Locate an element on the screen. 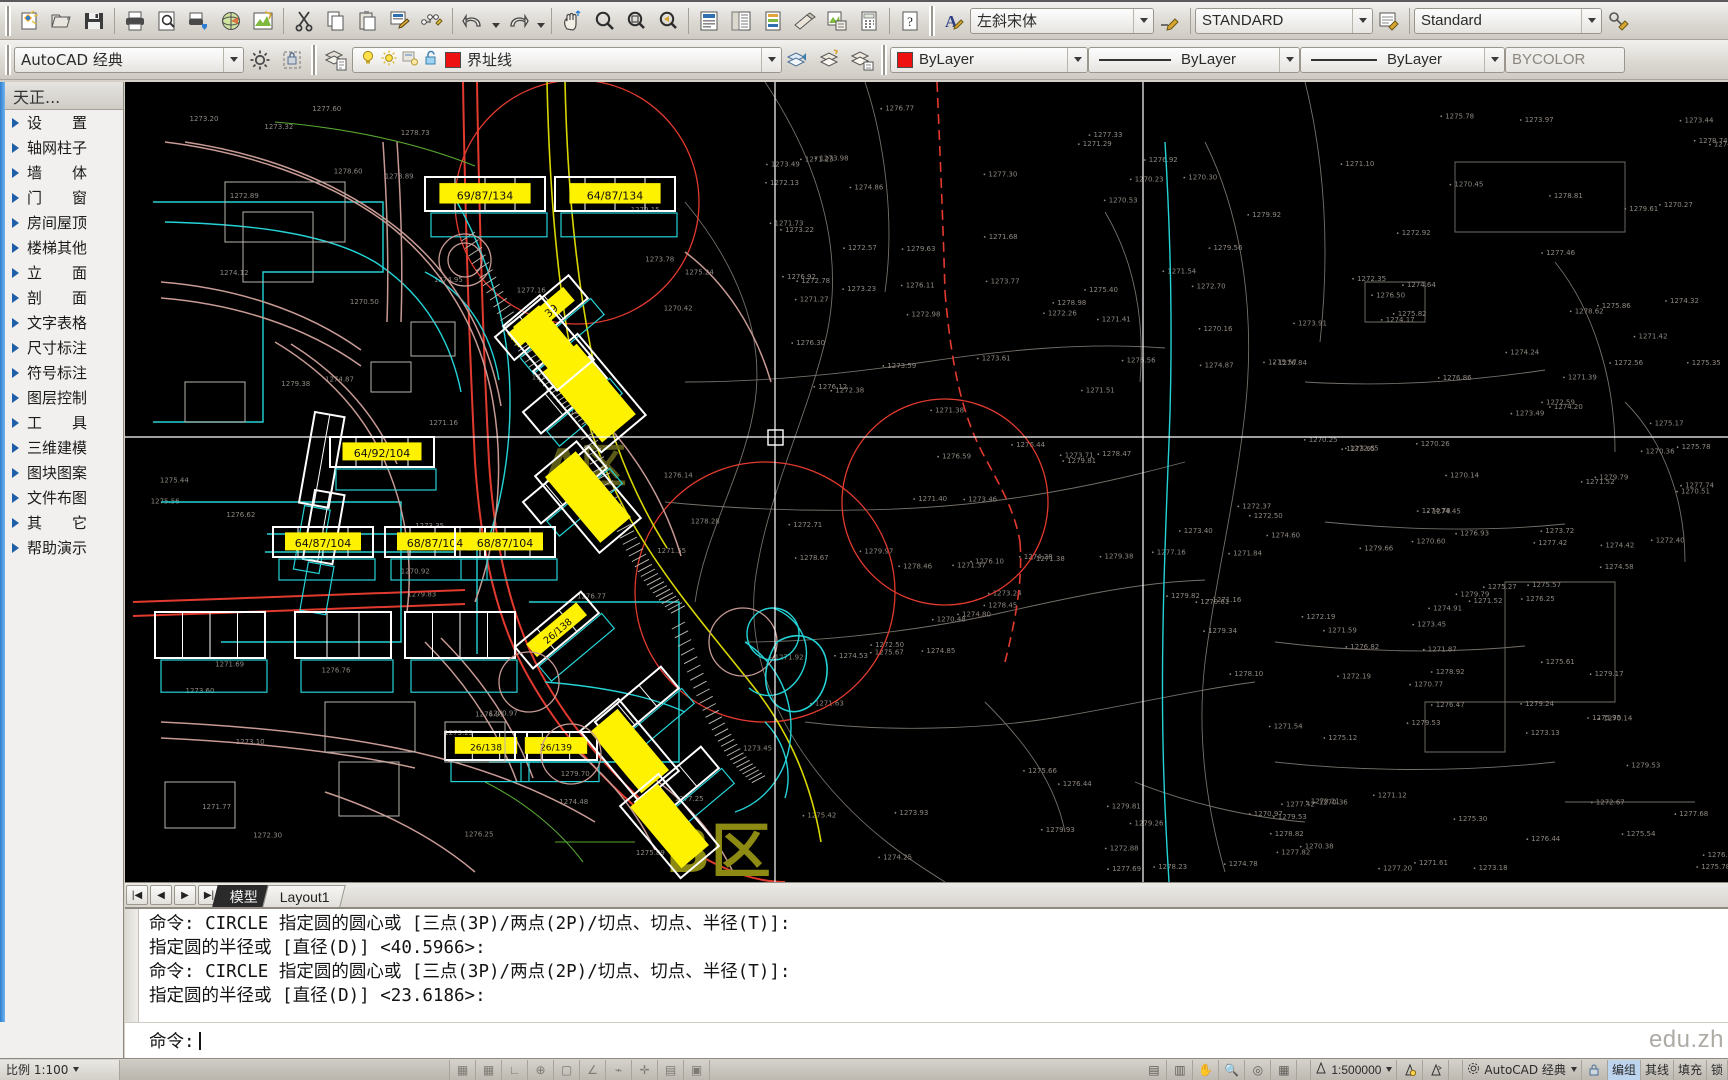 This screenshot has height=1080, width=1728. workspace-switch: AutoCAD 经典 is located at coordinates (1522, 1069).